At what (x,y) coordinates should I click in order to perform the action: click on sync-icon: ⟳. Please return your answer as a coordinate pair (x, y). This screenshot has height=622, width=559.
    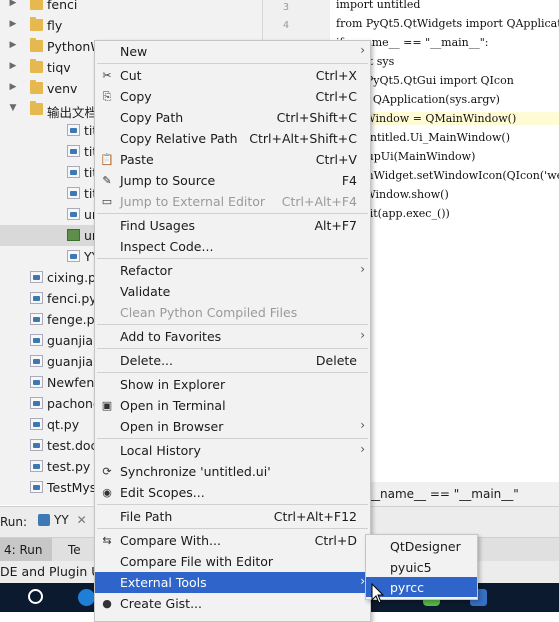
    Looking at the image, I should click on (107, 471).